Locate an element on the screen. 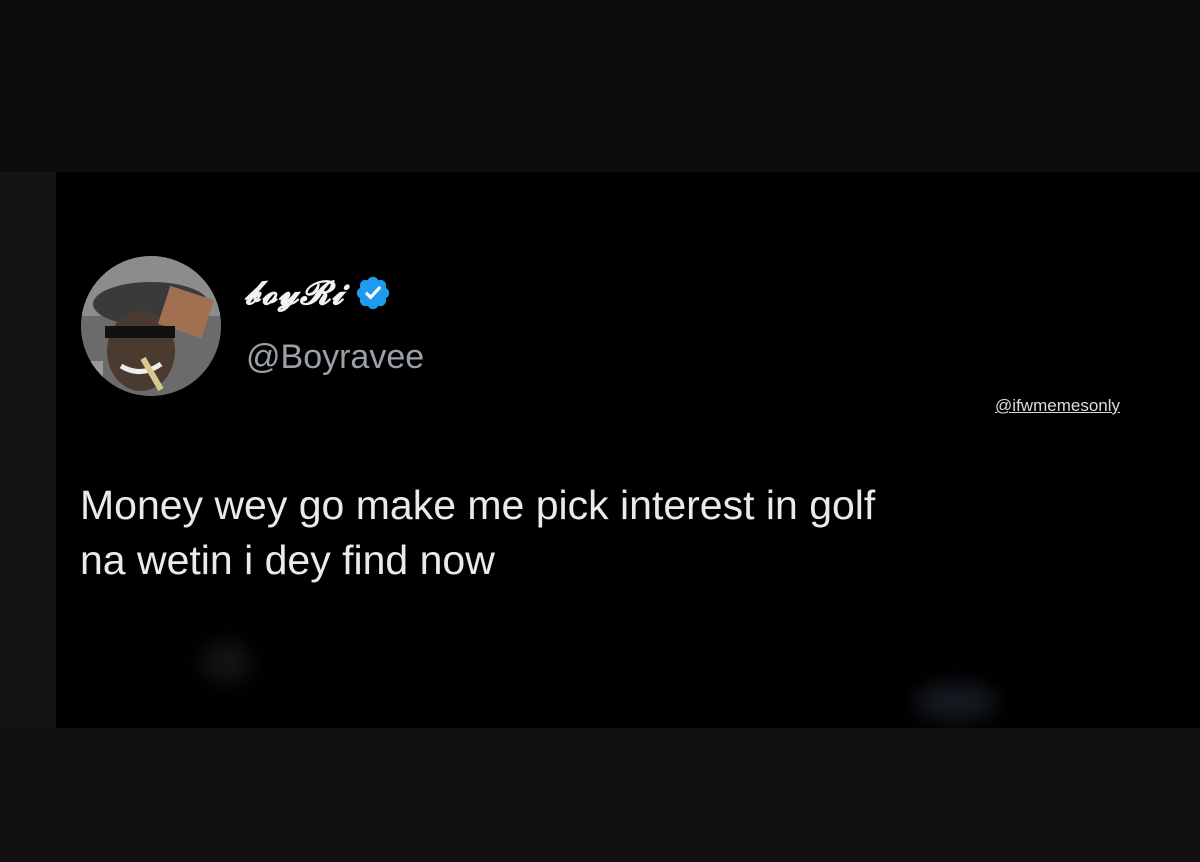 The image size is (1200, 862). display-name-row: 𝓫𝓸𝔂𝓡𝓲 is located at coordinates (318, 293).